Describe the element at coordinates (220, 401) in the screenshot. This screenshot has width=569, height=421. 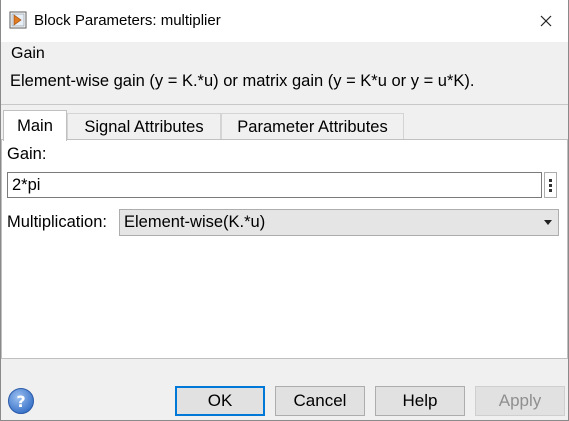
I see `ok-button: OK` at that location.